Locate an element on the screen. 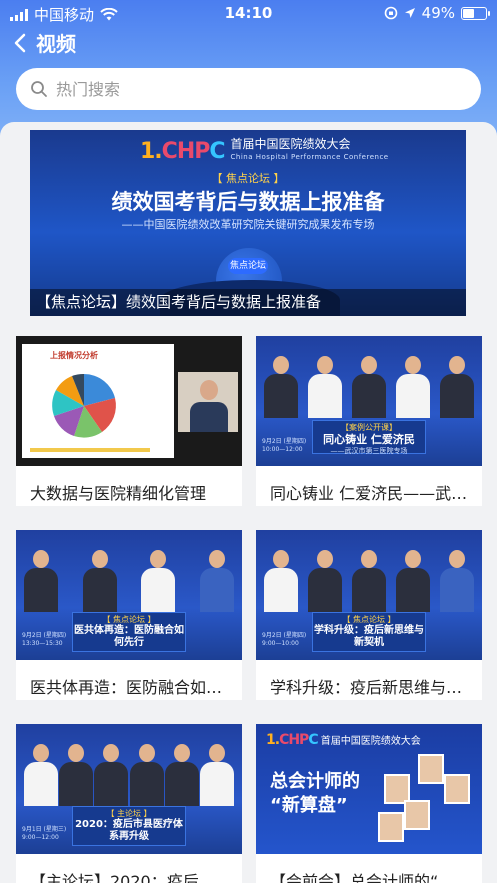 This screenshot has width=497, height=883. featured-badge: 焦点论坛 is located at coordinates (248, 266).